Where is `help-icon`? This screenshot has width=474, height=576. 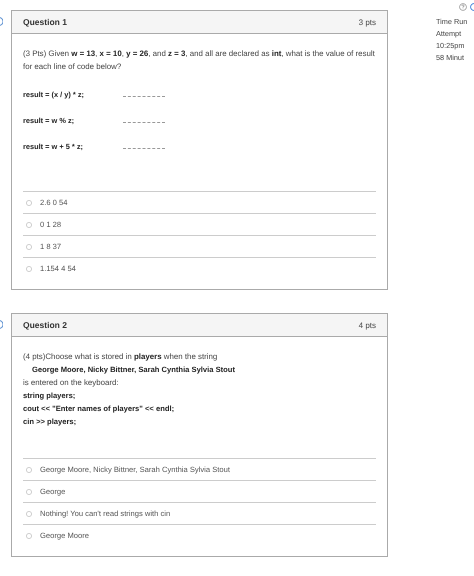
help-icon is located at coordinates (463, 6).